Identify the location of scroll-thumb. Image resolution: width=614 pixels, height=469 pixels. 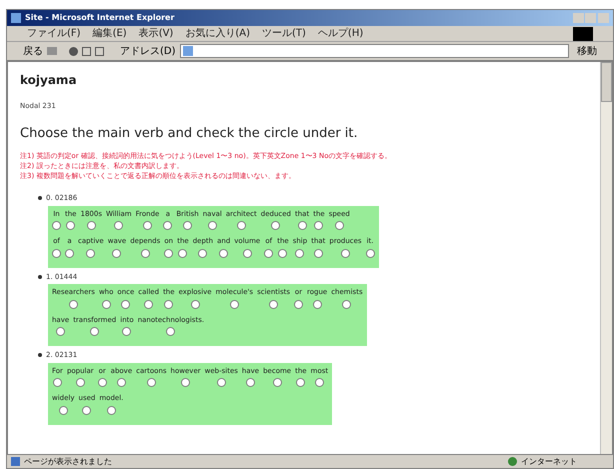
(606, 82).